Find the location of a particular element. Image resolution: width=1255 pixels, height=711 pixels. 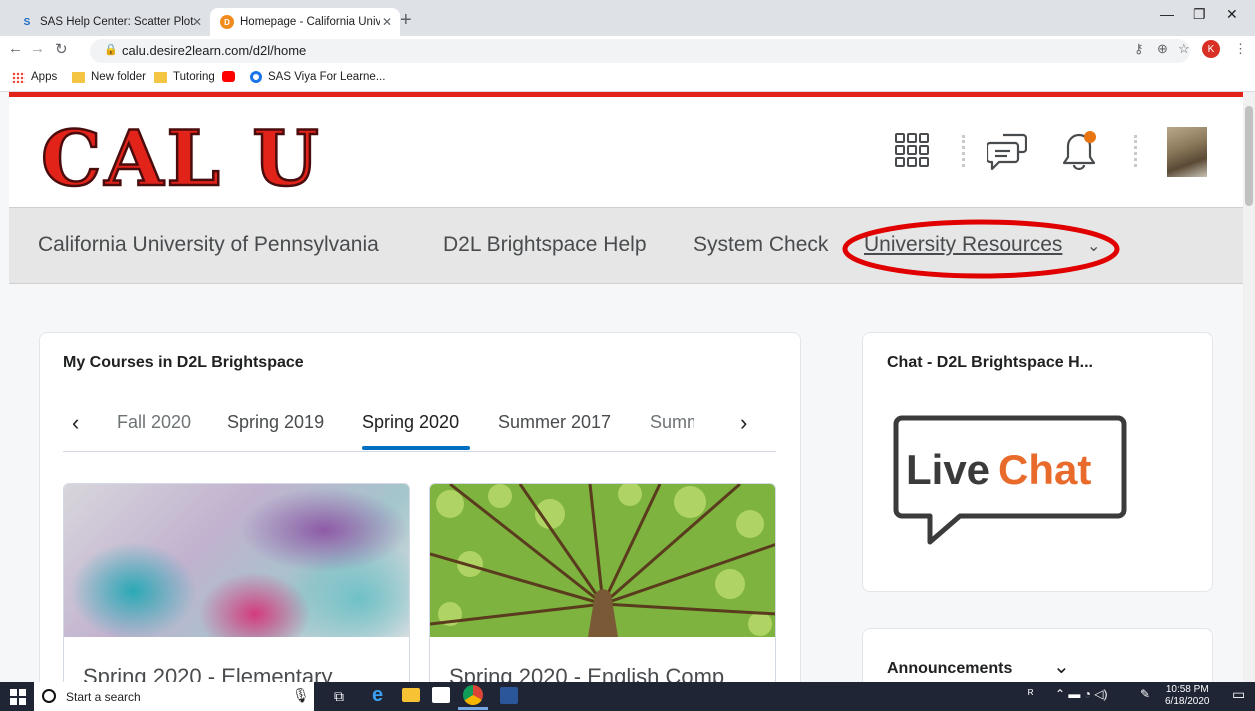

key-icon: ⚷ is located at coordinates (1139, 49).